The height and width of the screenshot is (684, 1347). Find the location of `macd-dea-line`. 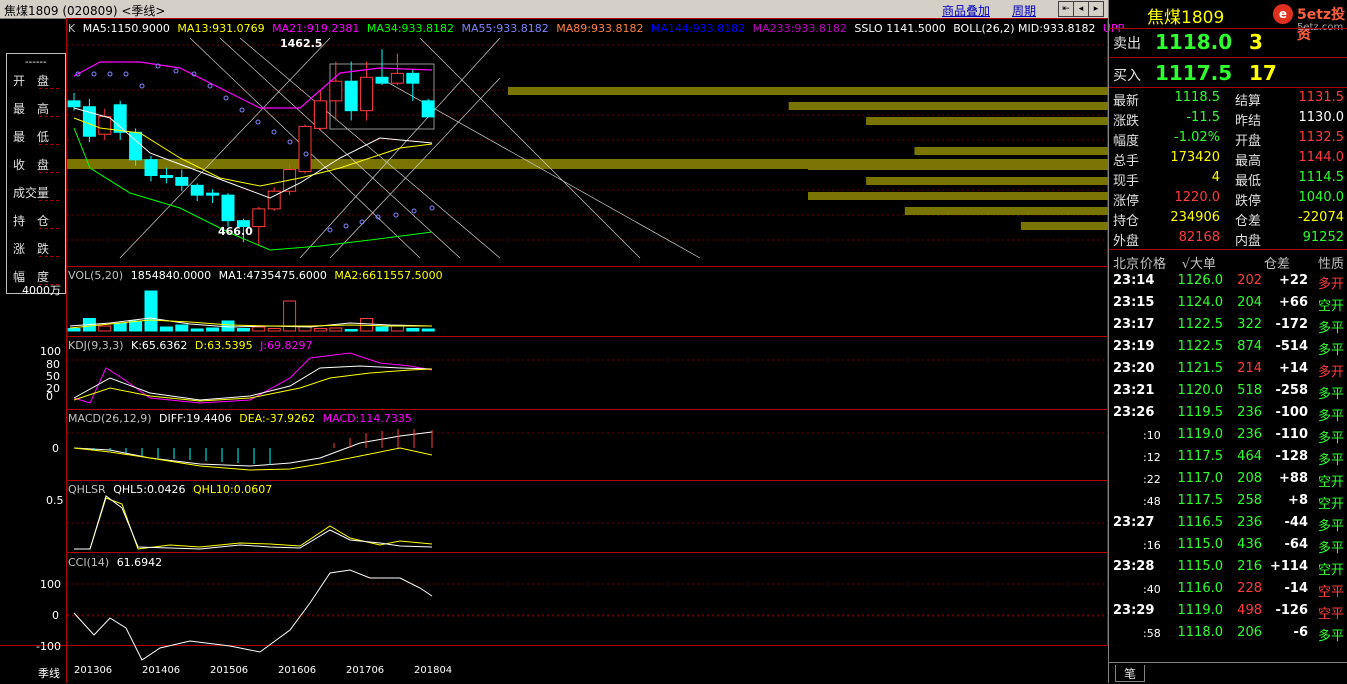

macd-dea-line is located at coordinates (253, 459).